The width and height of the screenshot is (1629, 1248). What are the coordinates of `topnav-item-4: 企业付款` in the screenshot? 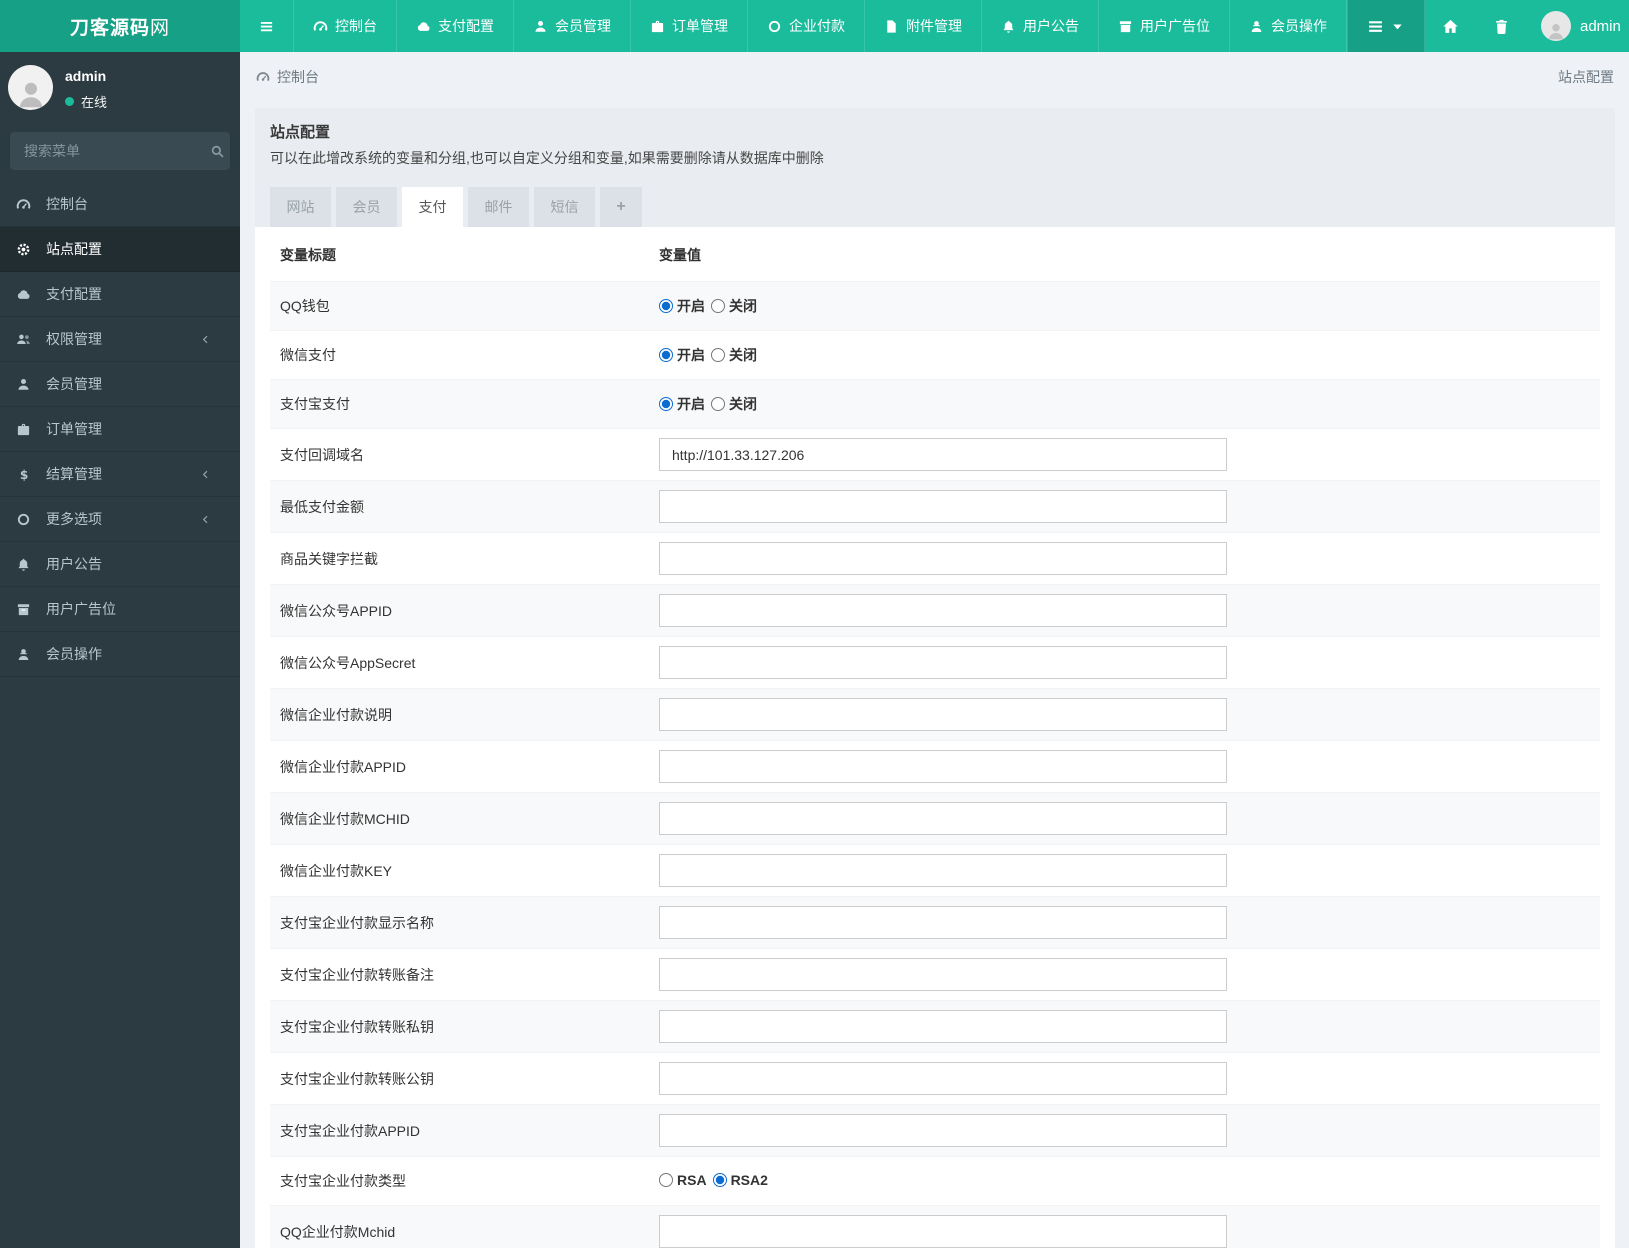 It's located at (806, 26).